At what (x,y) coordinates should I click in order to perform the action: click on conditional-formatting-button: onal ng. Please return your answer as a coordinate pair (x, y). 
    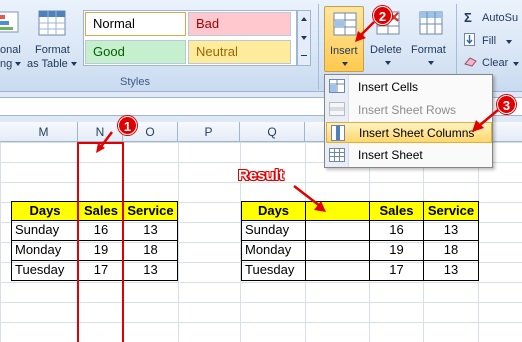
    Looking at the image, I should click on (13, 39).